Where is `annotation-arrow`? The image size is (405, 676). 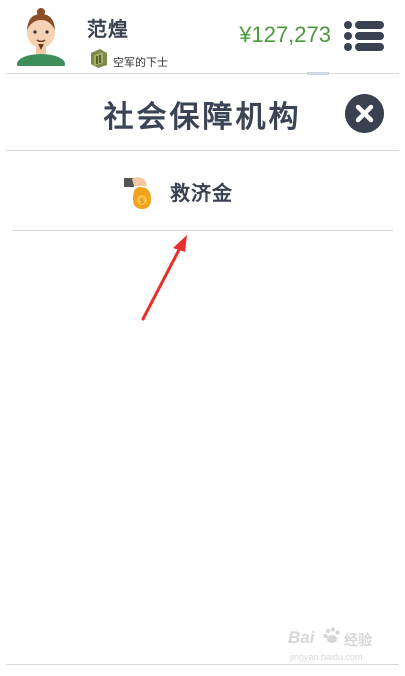
annotation-arrow is located at coordinates (164, 278).